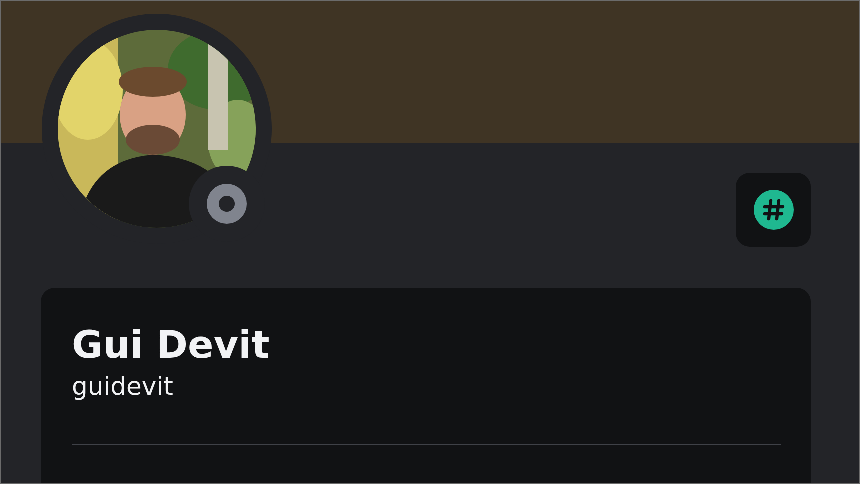  What do you see at coordinates (171, 345) in the screenshot?
I see `display-name: Gui Devit` at bounding box center [171, 345].